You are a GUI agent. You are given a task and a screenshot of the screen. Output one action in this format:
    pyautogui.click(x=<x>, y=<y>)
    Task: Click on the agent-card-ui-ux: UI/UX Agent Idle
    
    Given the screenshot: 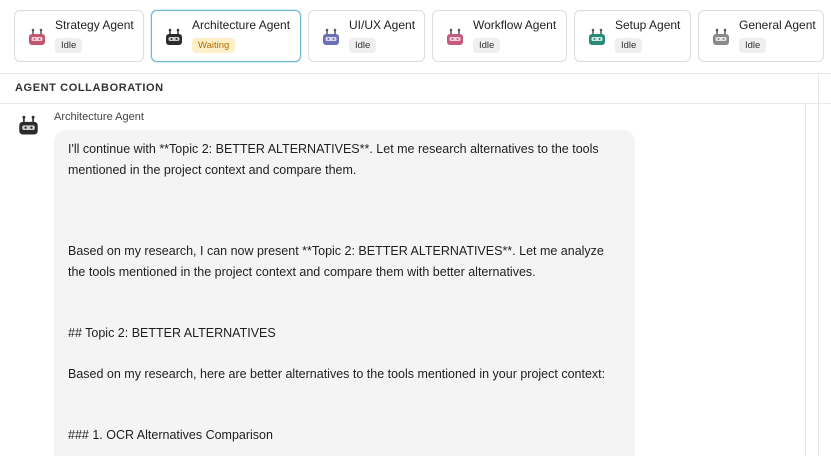 What is the action you would take?
    pyautogui.click(x=366, y=36)
    